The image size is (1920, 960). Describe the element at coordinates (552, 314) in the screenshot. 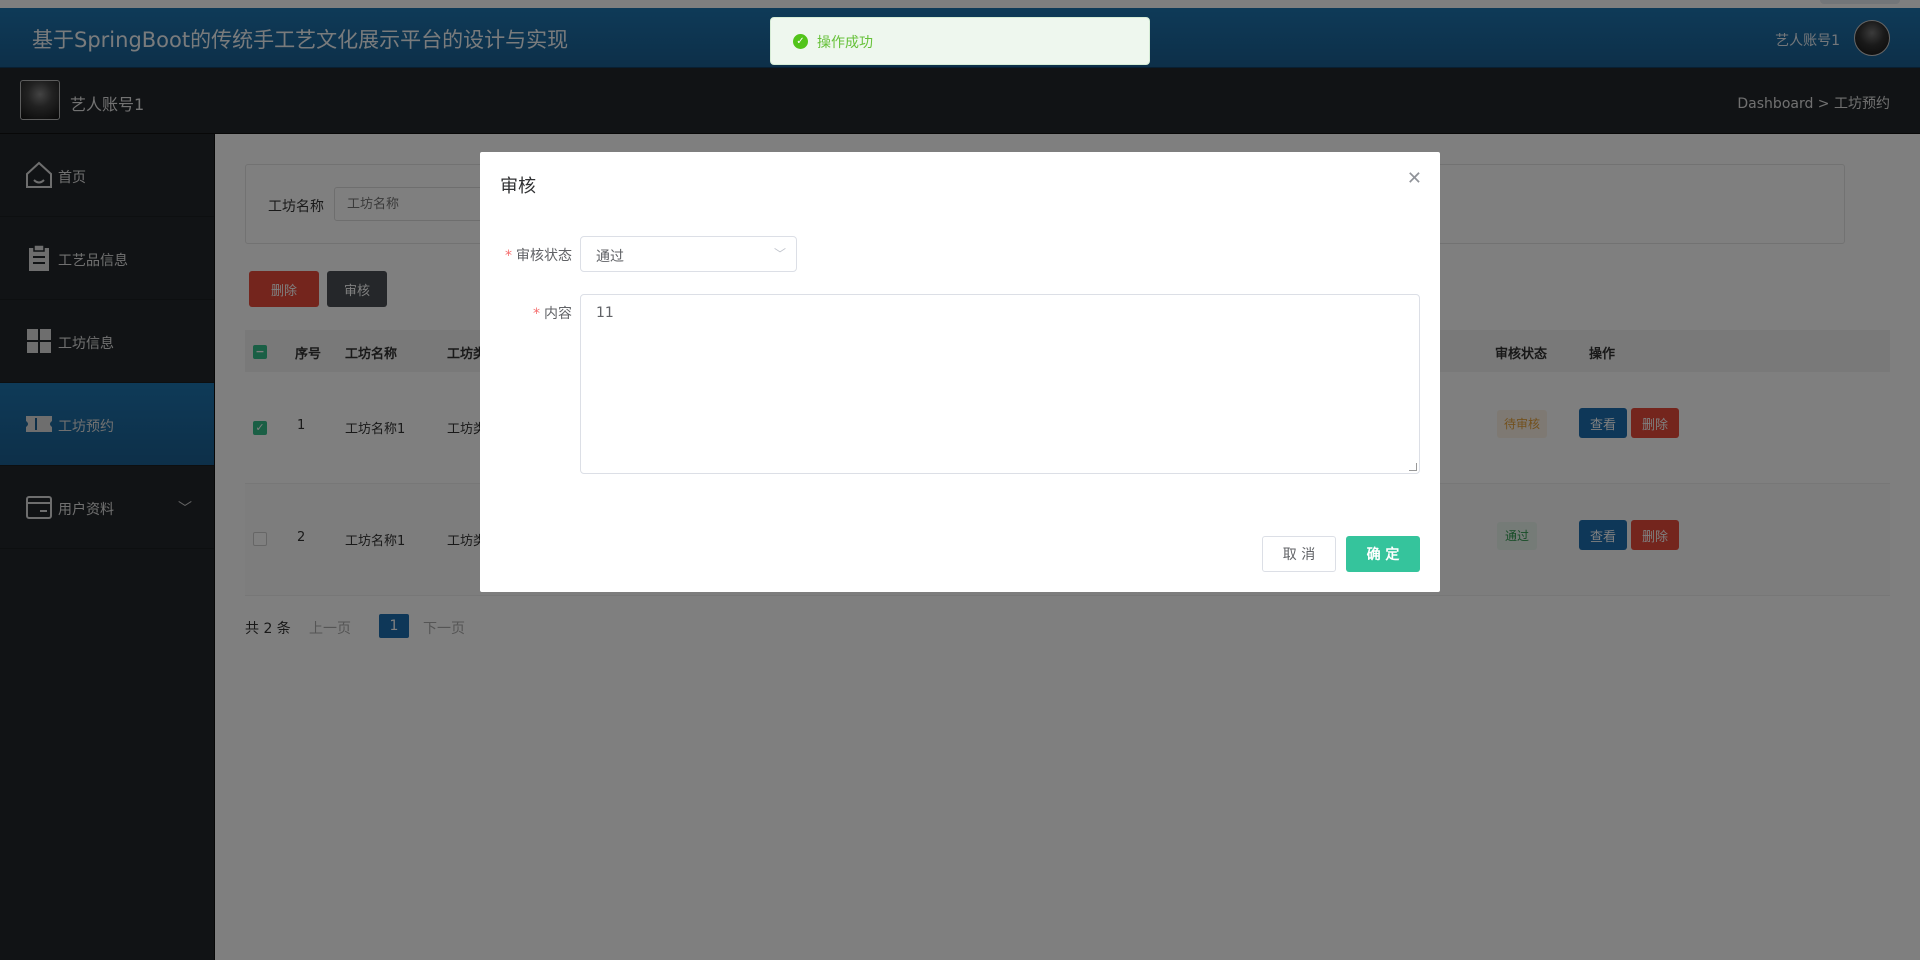

I see `content-field-label: * 内容` at that location.